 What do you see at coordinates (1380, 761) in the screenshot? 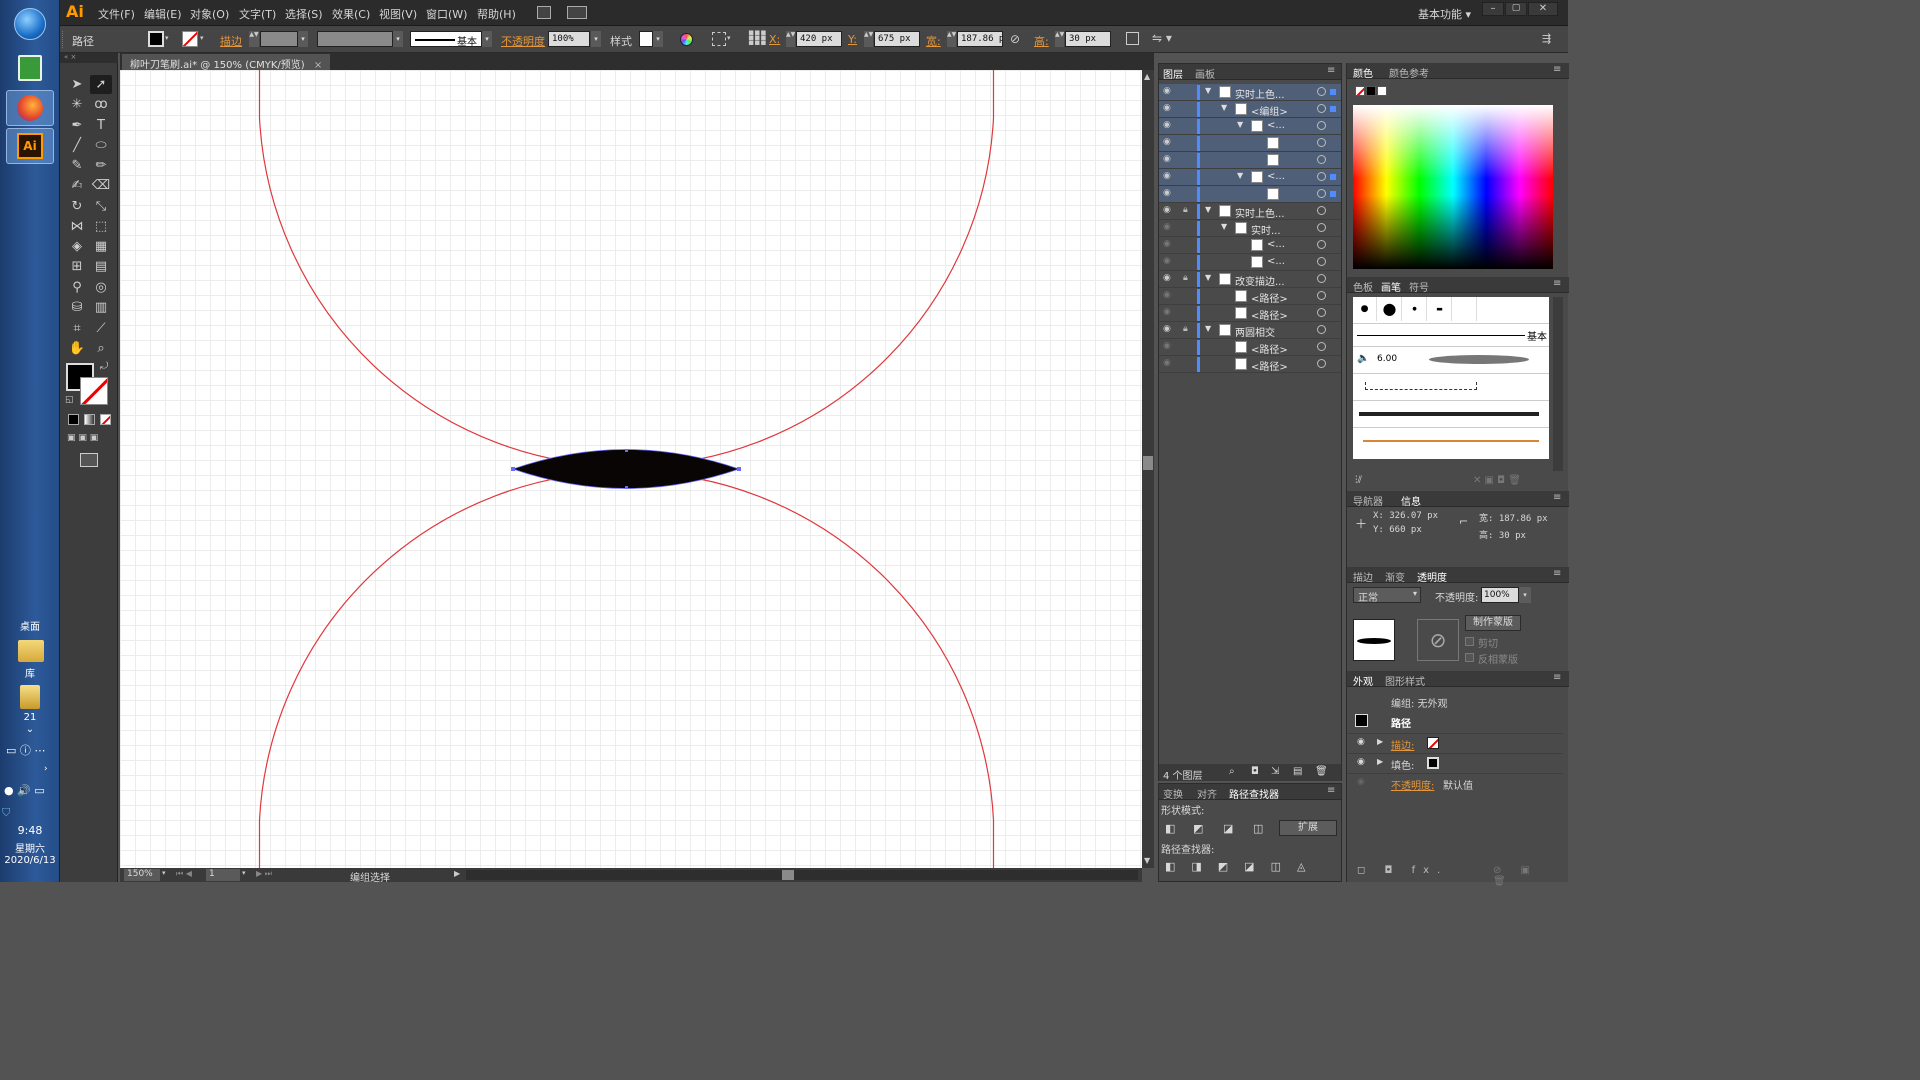
I see `fill-expand-icon: ▶` at bounding box center [1380, 761].